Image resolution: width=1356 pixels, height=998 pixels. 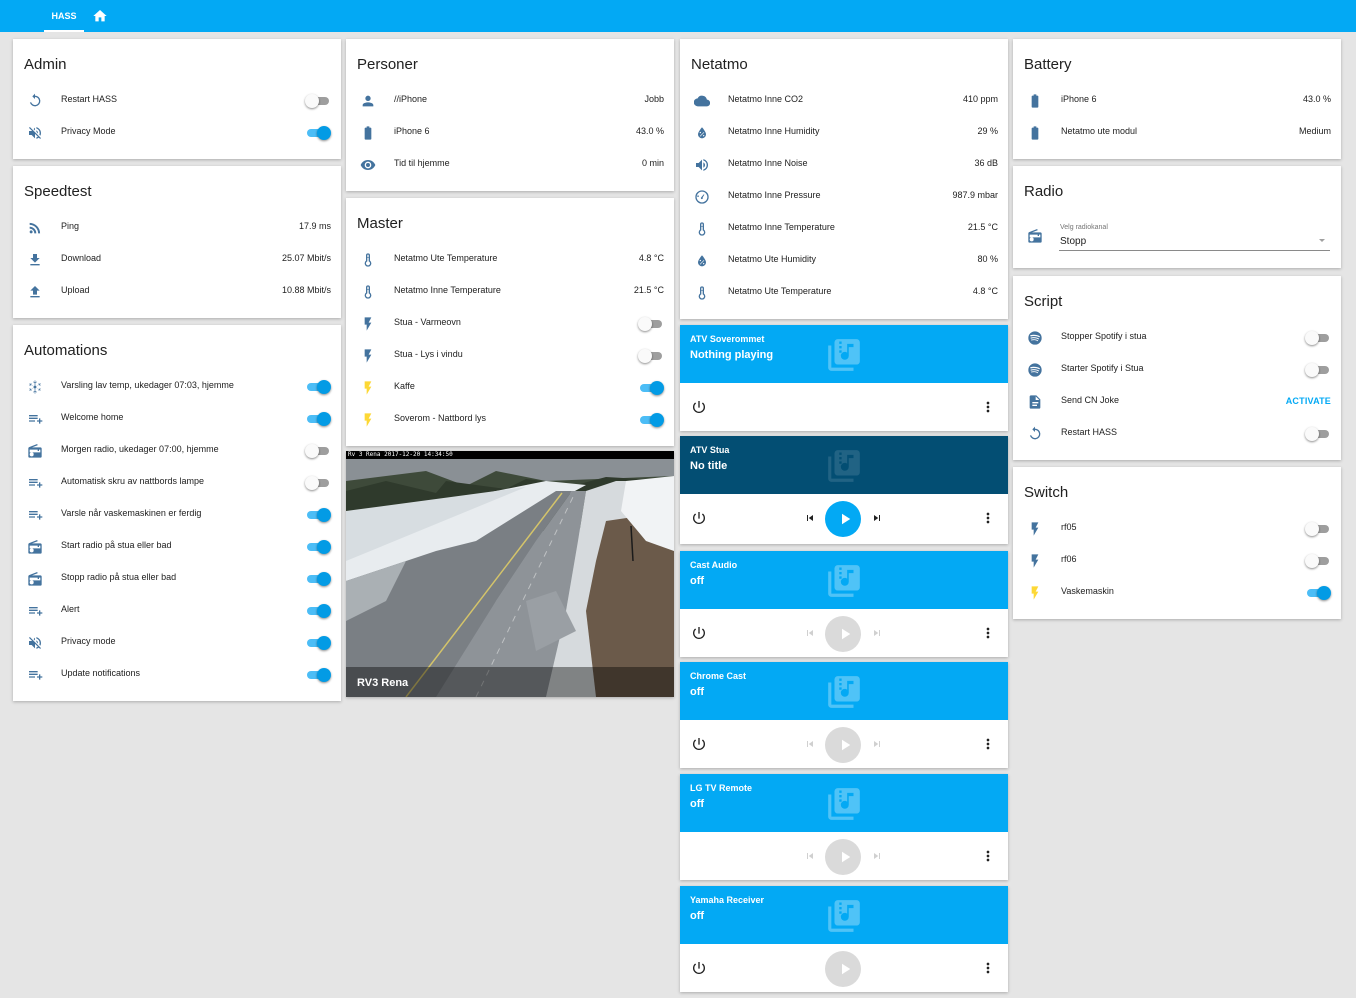 I want to click on master-row: Soverom - Nattbord lys, so click(x=510, y=420).